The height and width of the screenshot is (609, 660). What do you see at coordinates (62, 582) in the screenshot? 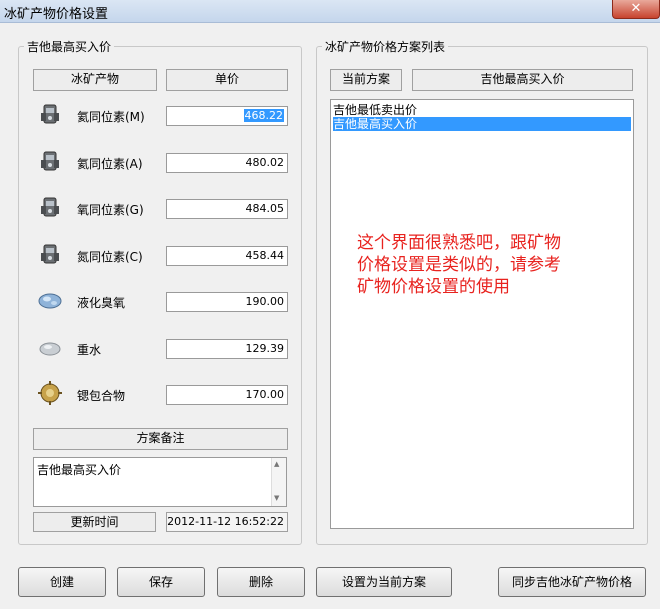
I see `create-button: 创建` at bounding box center [62, 582].